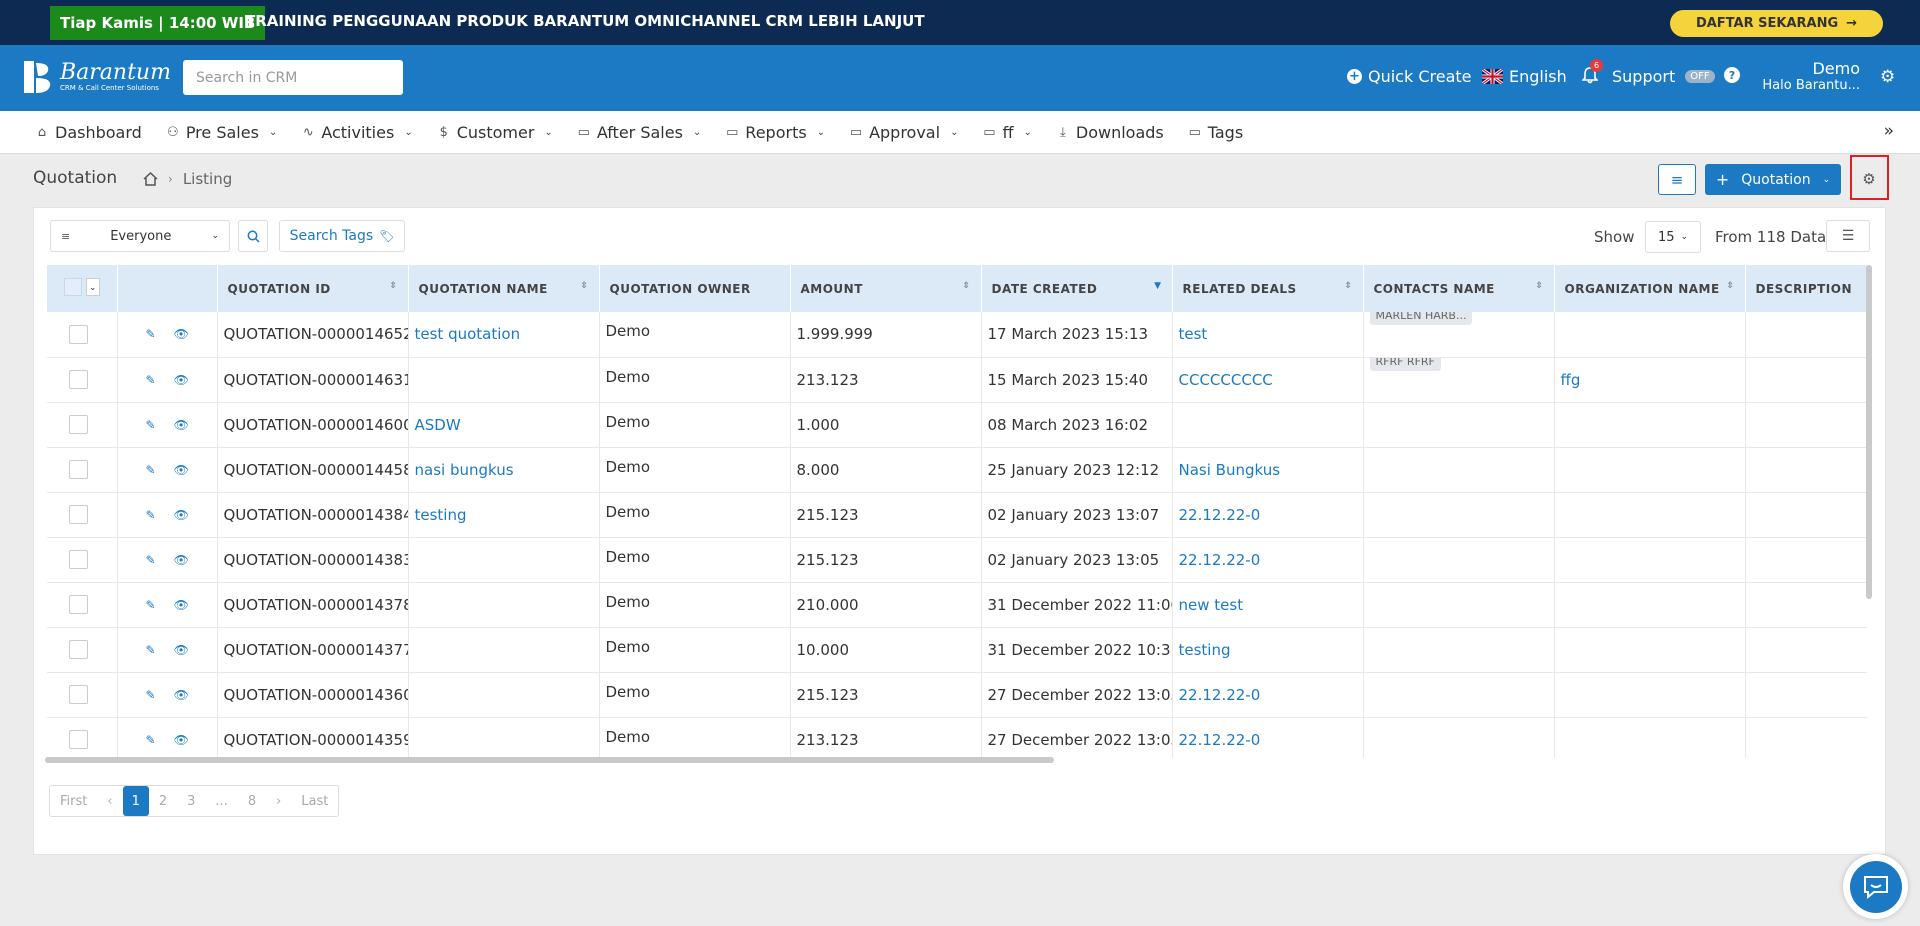  I want to click on contact-tag: RFRF RFRF, so click(1405, 364).